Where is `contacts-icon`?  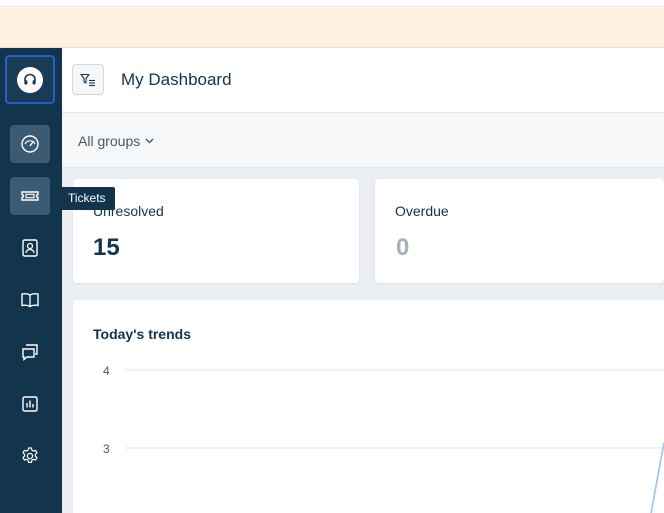 contacts-icon is located at coordinates (30, 248).